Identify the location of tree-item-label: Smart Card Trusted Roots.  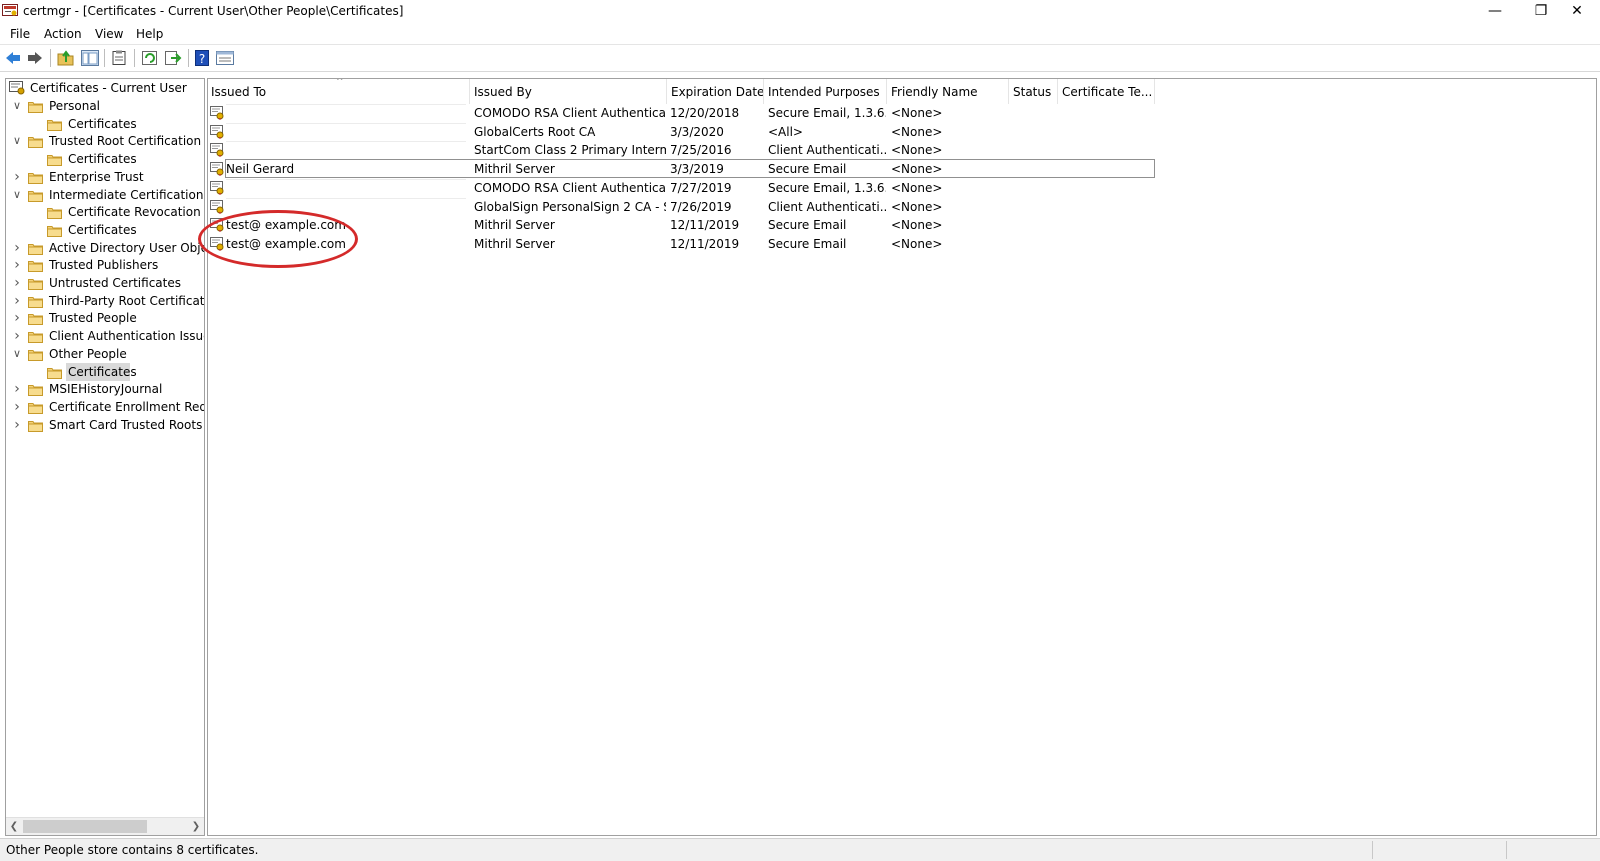
(126, 424).